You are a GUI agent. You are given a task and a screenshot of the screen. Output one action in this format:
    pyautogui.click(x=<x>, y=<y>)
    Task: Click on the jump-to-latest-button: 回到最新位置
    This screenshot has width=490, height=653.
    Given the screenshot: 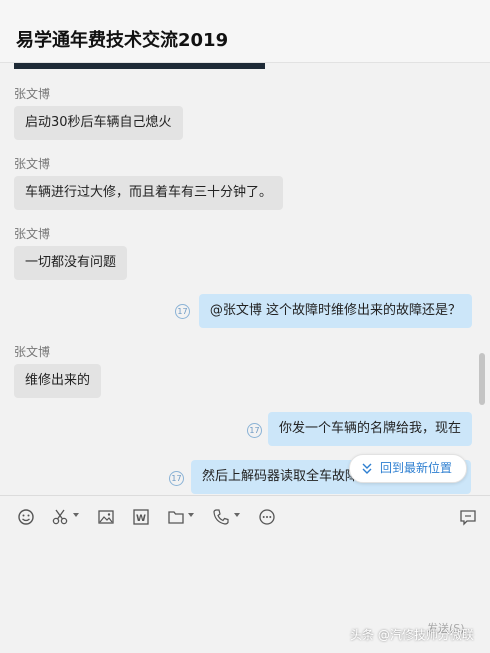 What is the action you would take?
    pyautogui.click(x=408, y=468)
    